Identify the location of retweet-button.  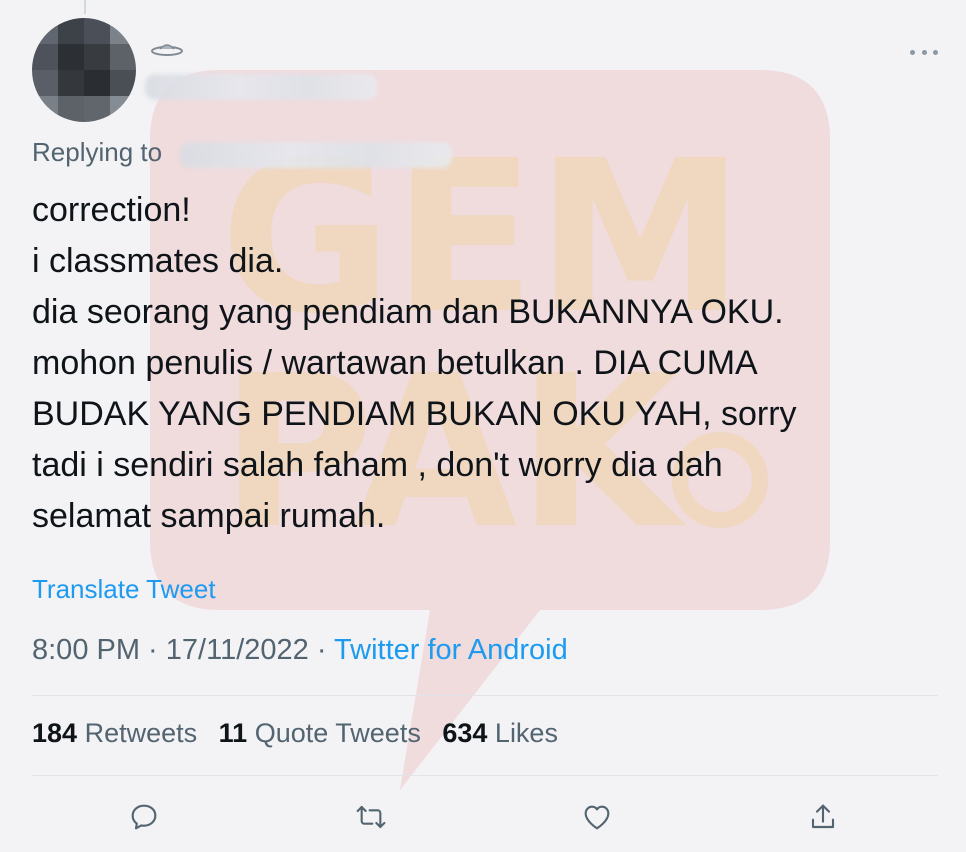
(371, 817).